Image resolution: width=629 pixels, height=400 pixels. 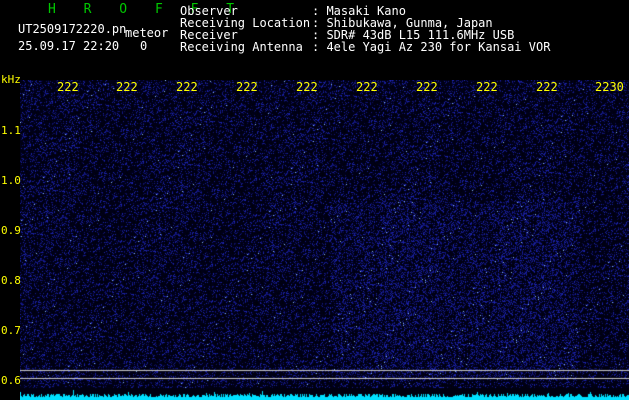 What do you see at coordinates (11, 230) in the screenshot?
I see `freq-tick: 0.9` at bounding box center [11, 230].